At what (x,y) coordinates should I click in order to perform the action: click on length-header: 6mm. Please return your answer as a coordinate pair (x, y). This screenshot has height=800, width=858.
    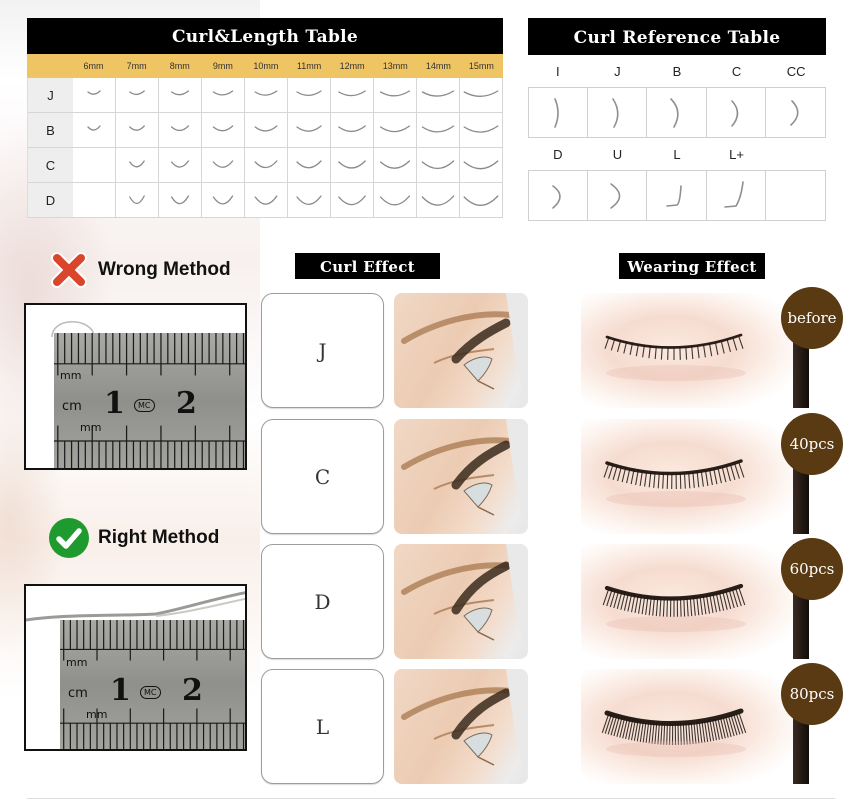
    Looking at the image, I should click on (93, 66).